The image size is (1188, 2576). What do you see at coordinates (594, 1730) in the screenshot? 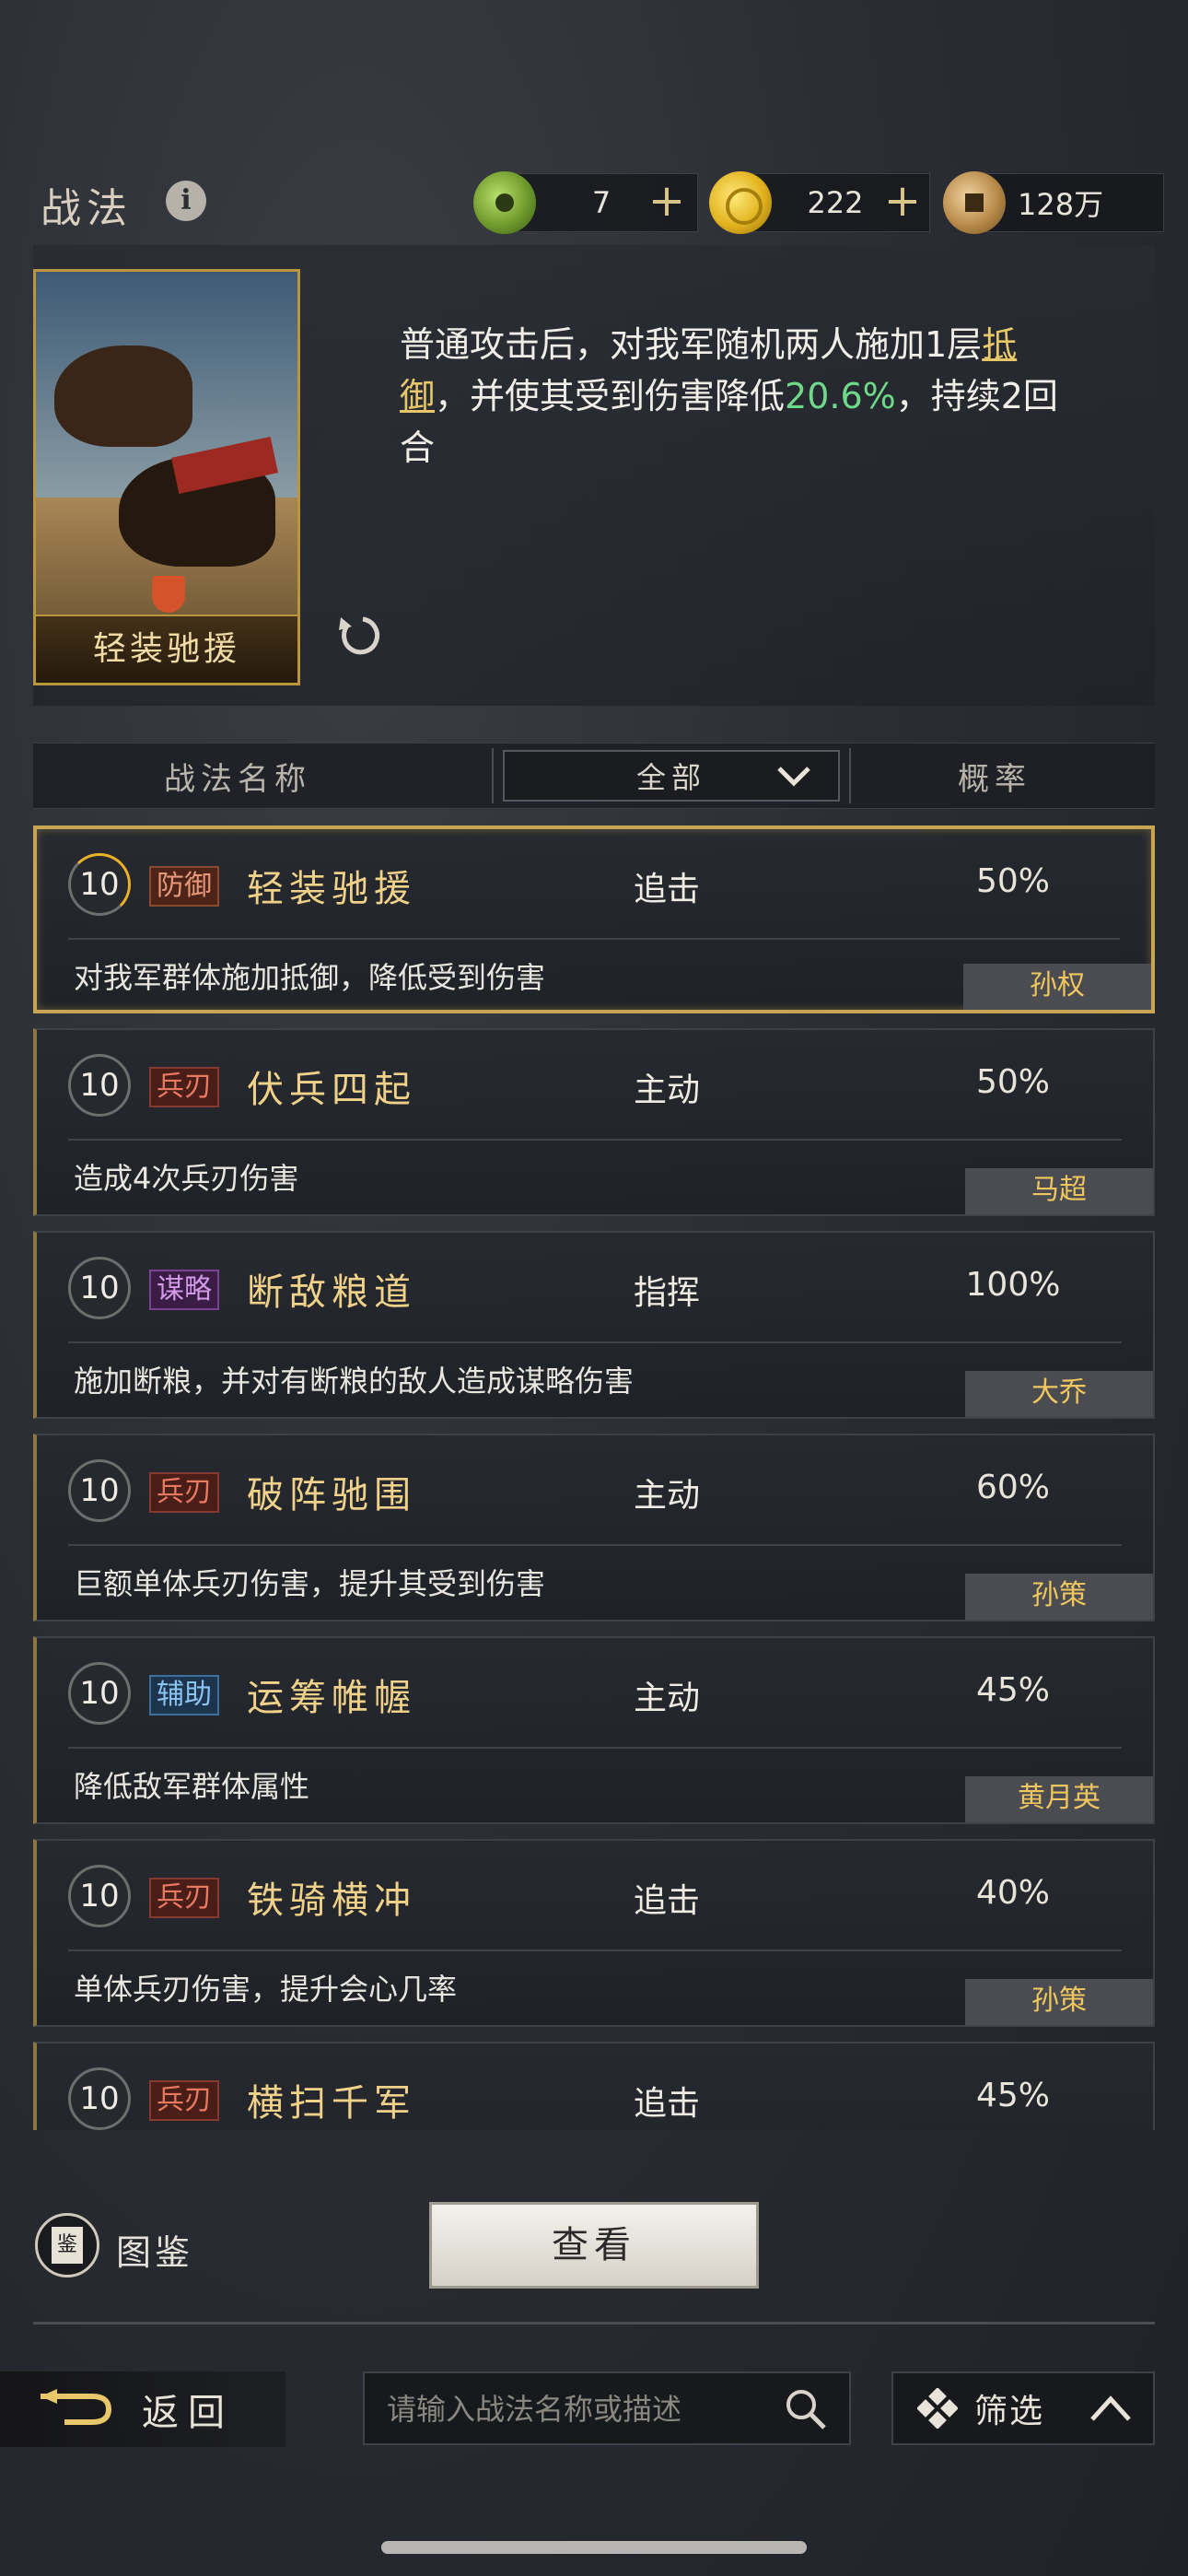
I see `skill-row: 10 辅助 运筹帷幄 主动 45% 降低敌军群体属性 黄月英` at bounding box center [594, 1730].